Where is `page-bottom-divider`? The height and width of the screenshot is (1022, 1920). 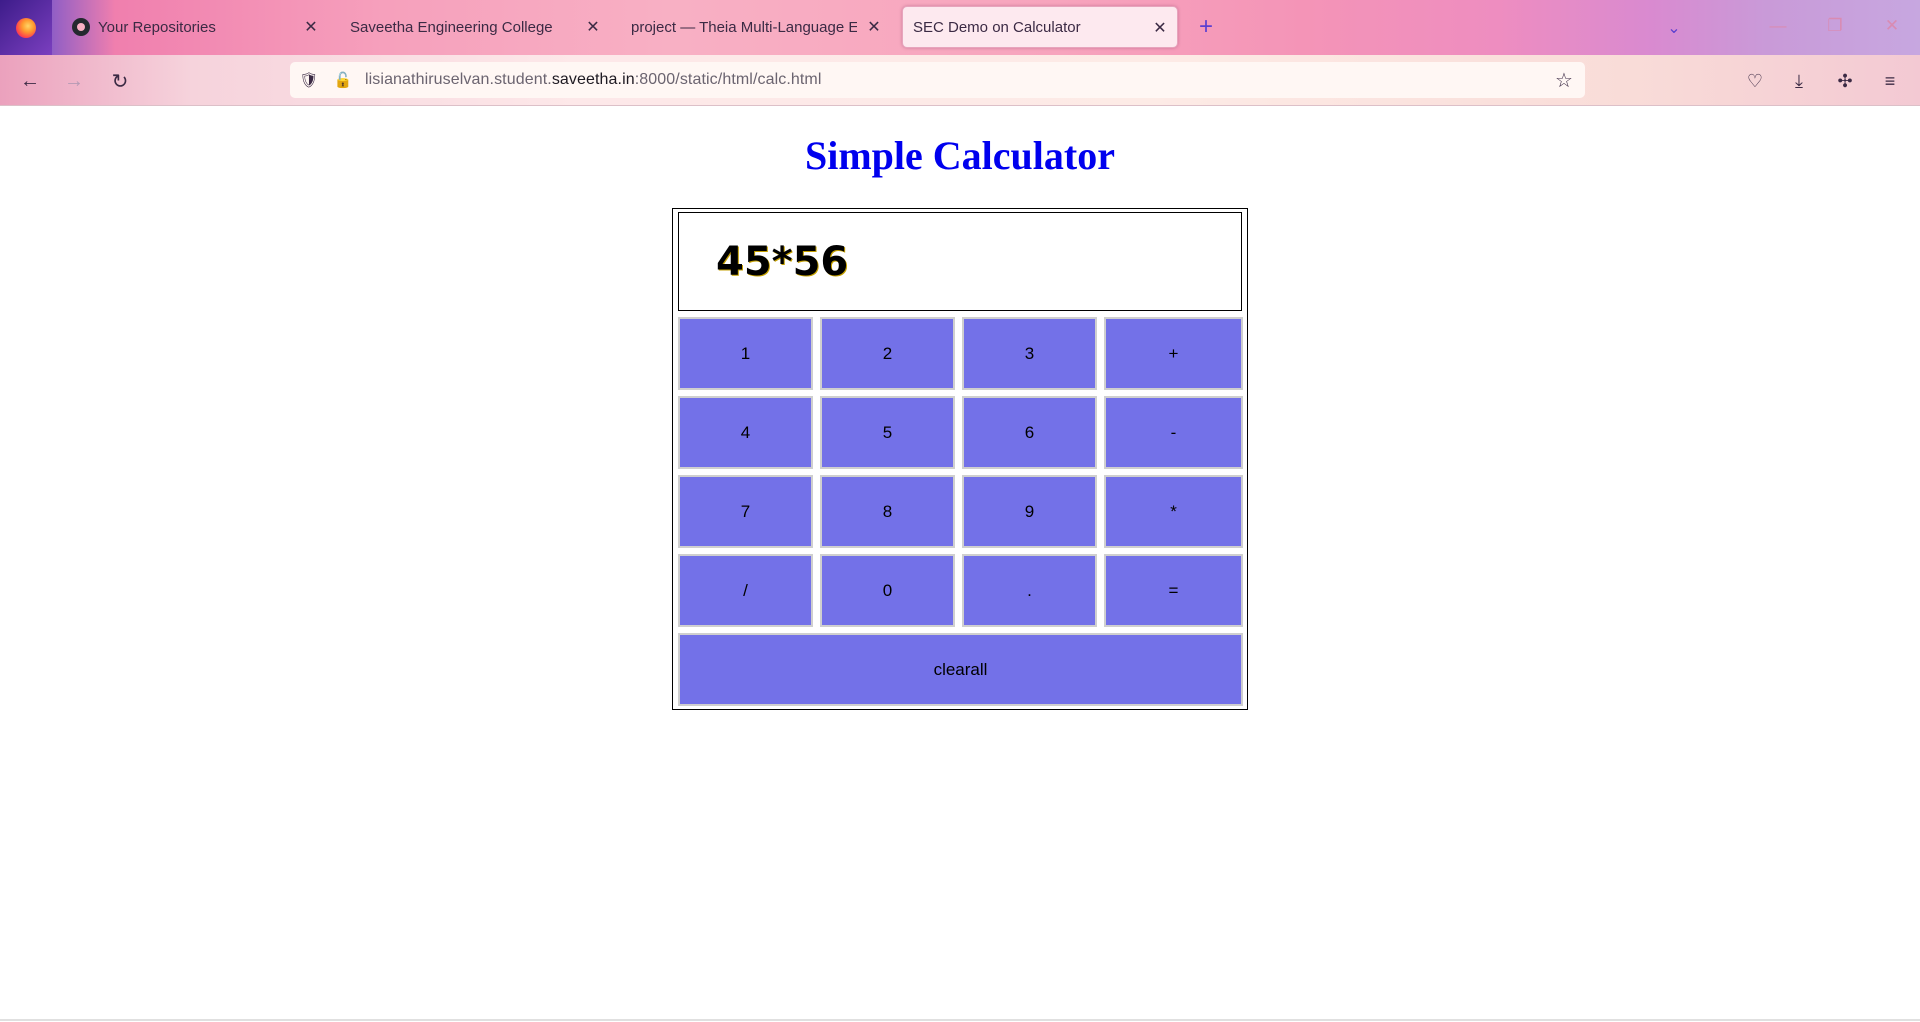 page-bottom-divider is located at coordinates (960, 1020).